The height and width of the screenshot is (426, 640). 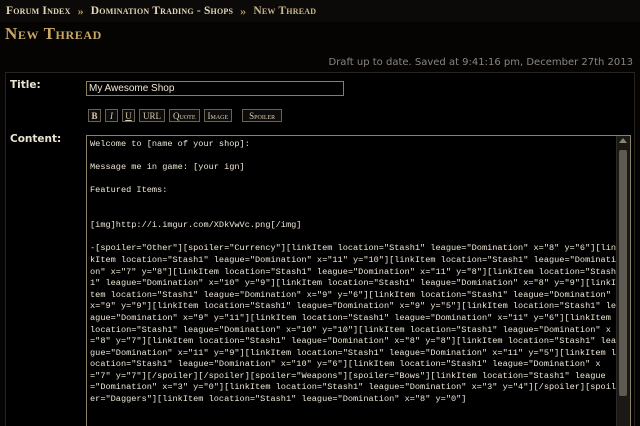 I want to click on content-label: Content:, so click(x=36, y=139).